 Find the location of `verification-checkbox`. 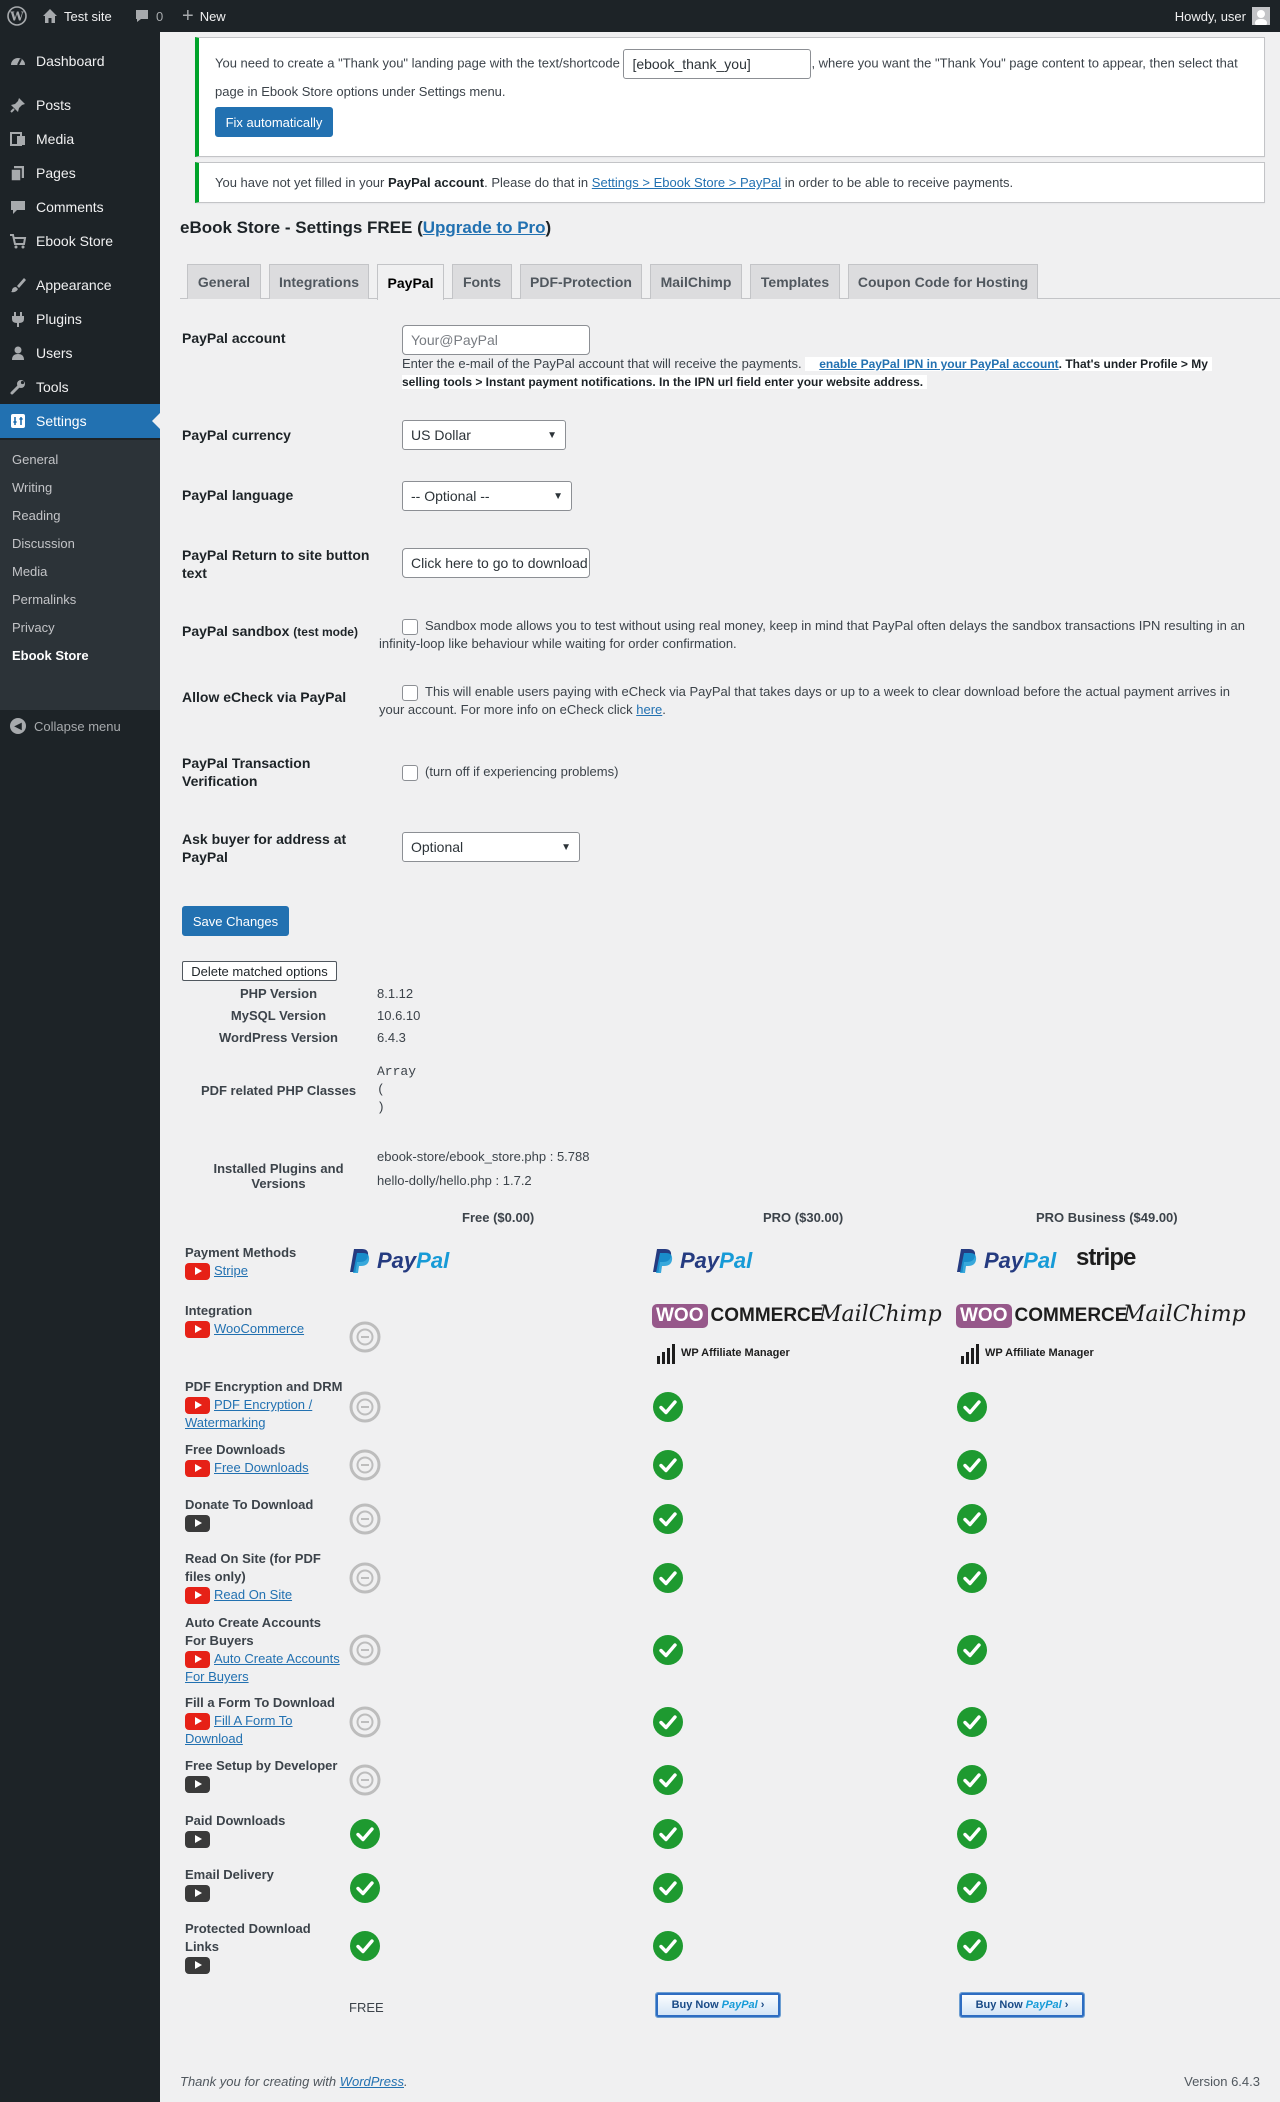

verification-checkbox is located at coordinates (410, 773).